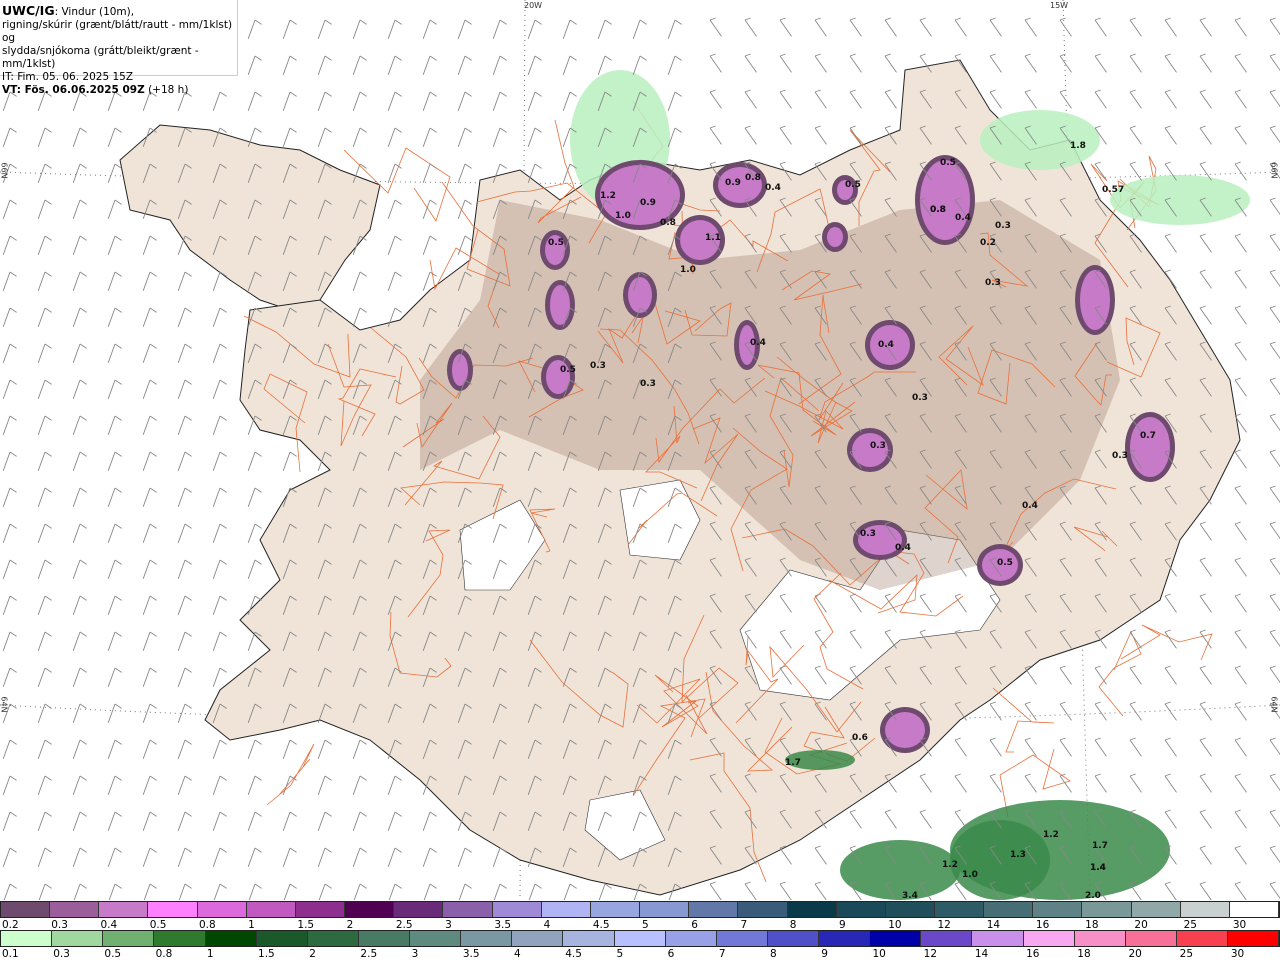 The width and height of the screenshot is (1280, 961). Describe the element at coordinates (733, 183) in the screenshot. I see `precip-value-label: 0.9` at that location.